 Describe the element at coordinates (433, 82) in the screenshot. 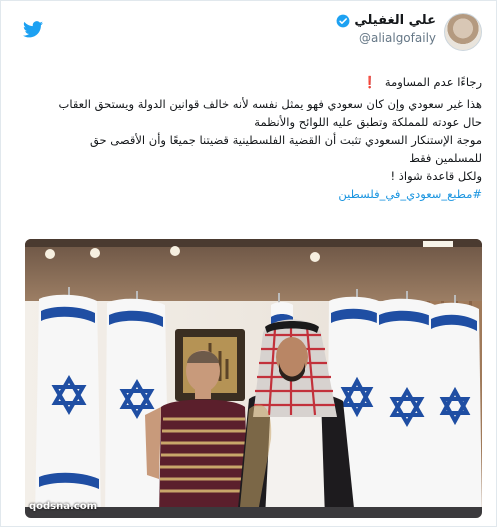

I see `tweet-line-1-text: رجاءًا عدم المساومة` at that location.